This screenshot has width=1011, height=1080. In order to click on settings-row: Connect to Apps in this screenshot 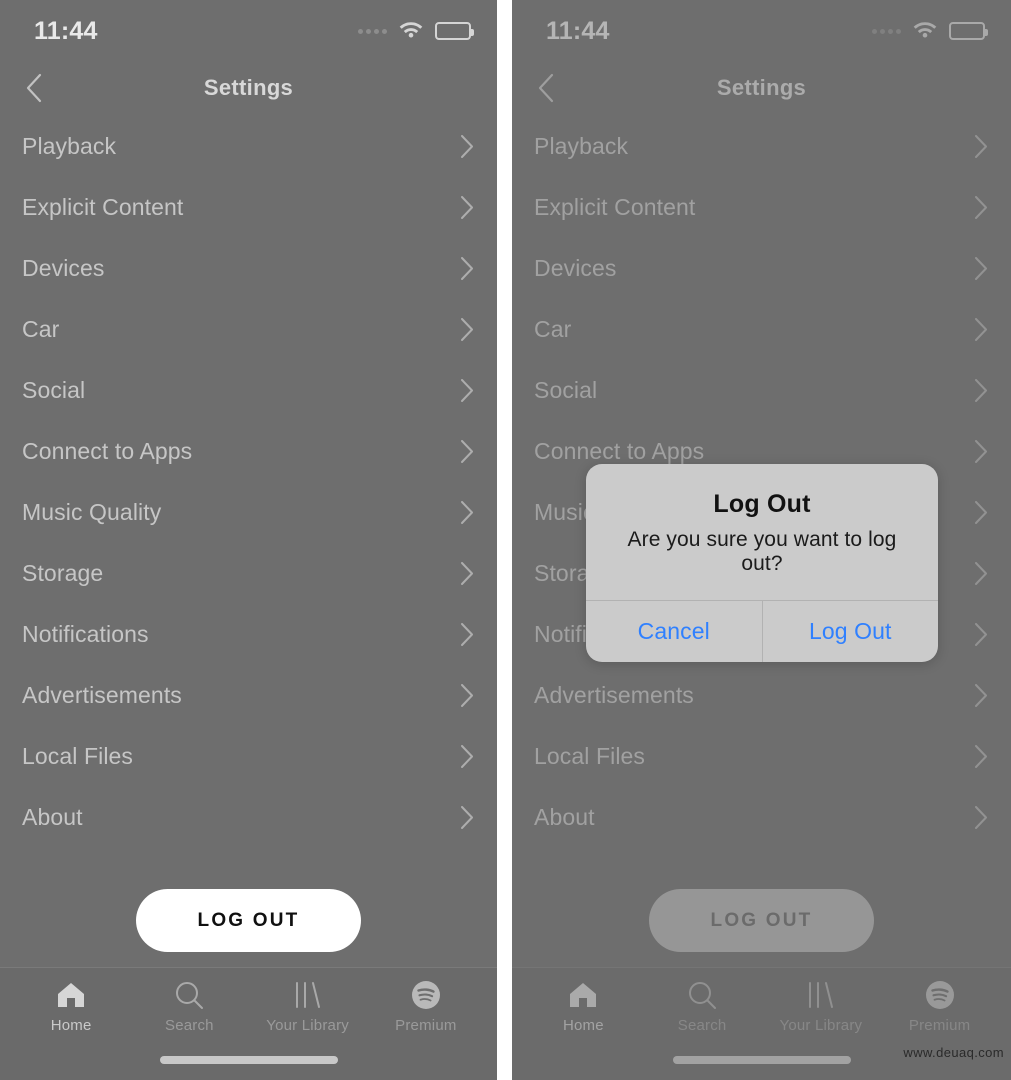, I will do `click(248, 451)`.